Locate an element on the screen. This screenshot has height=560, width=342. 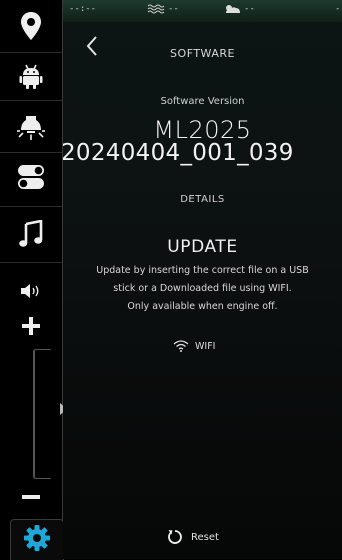
status-weather-value: -- is located at coordinates (249, 9).